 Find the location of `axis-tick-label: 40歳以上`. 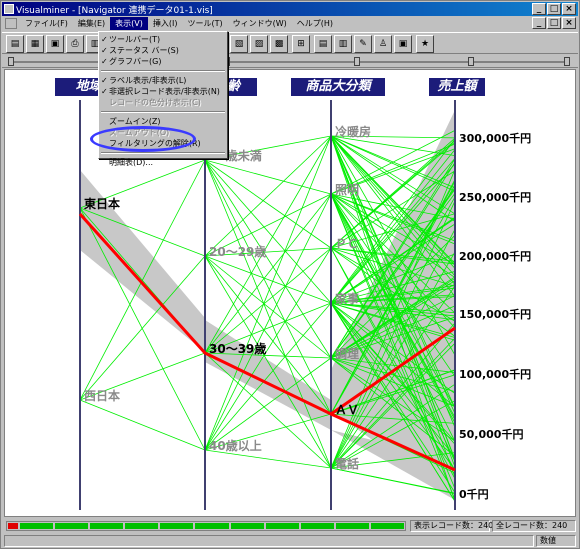

axis-tick-label: 40歳以上 is located at coordinates (235, 445).